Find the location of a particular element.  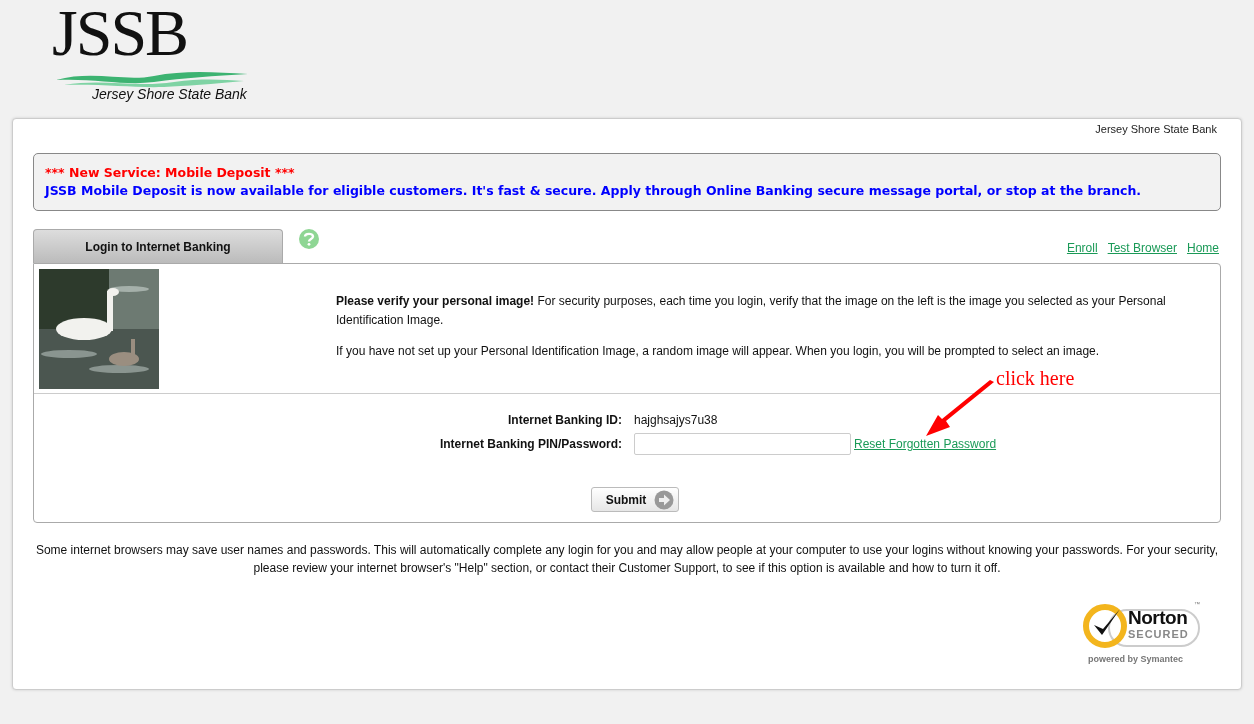

field-label: Internet Banking PIN/Password: is located at coordinates (530, 444).